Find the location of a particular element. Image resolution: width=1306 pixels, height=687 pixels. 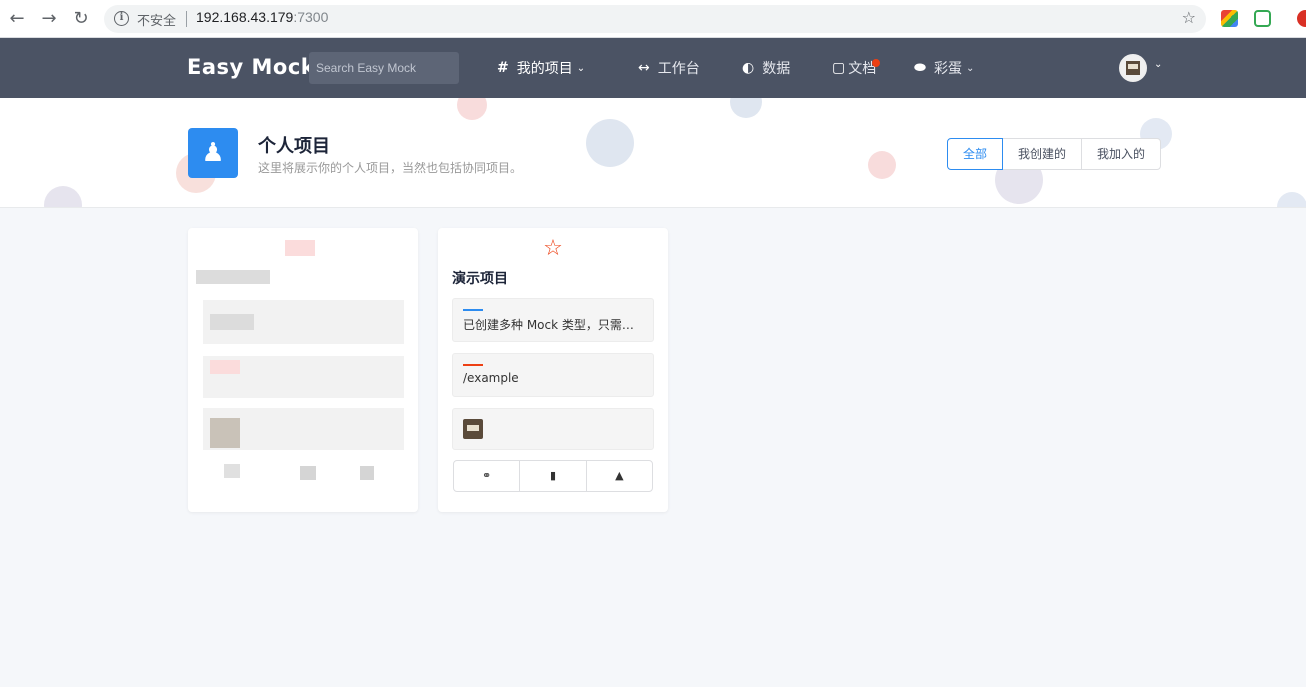

back-icon: ← is located at coordinates (17, 19).